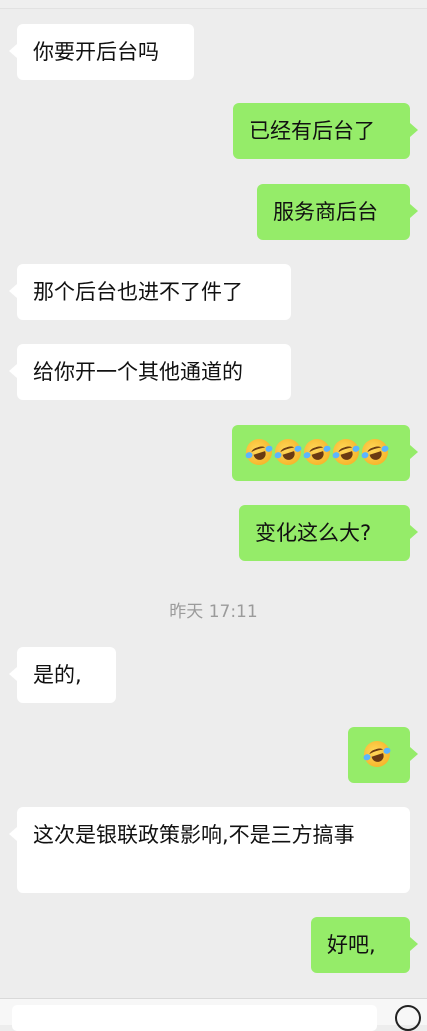 The image size is (427, 1031). Describe the element at coordinates (325, 212) in the screenshot. I see `message-text: 服务商后台` at that location.